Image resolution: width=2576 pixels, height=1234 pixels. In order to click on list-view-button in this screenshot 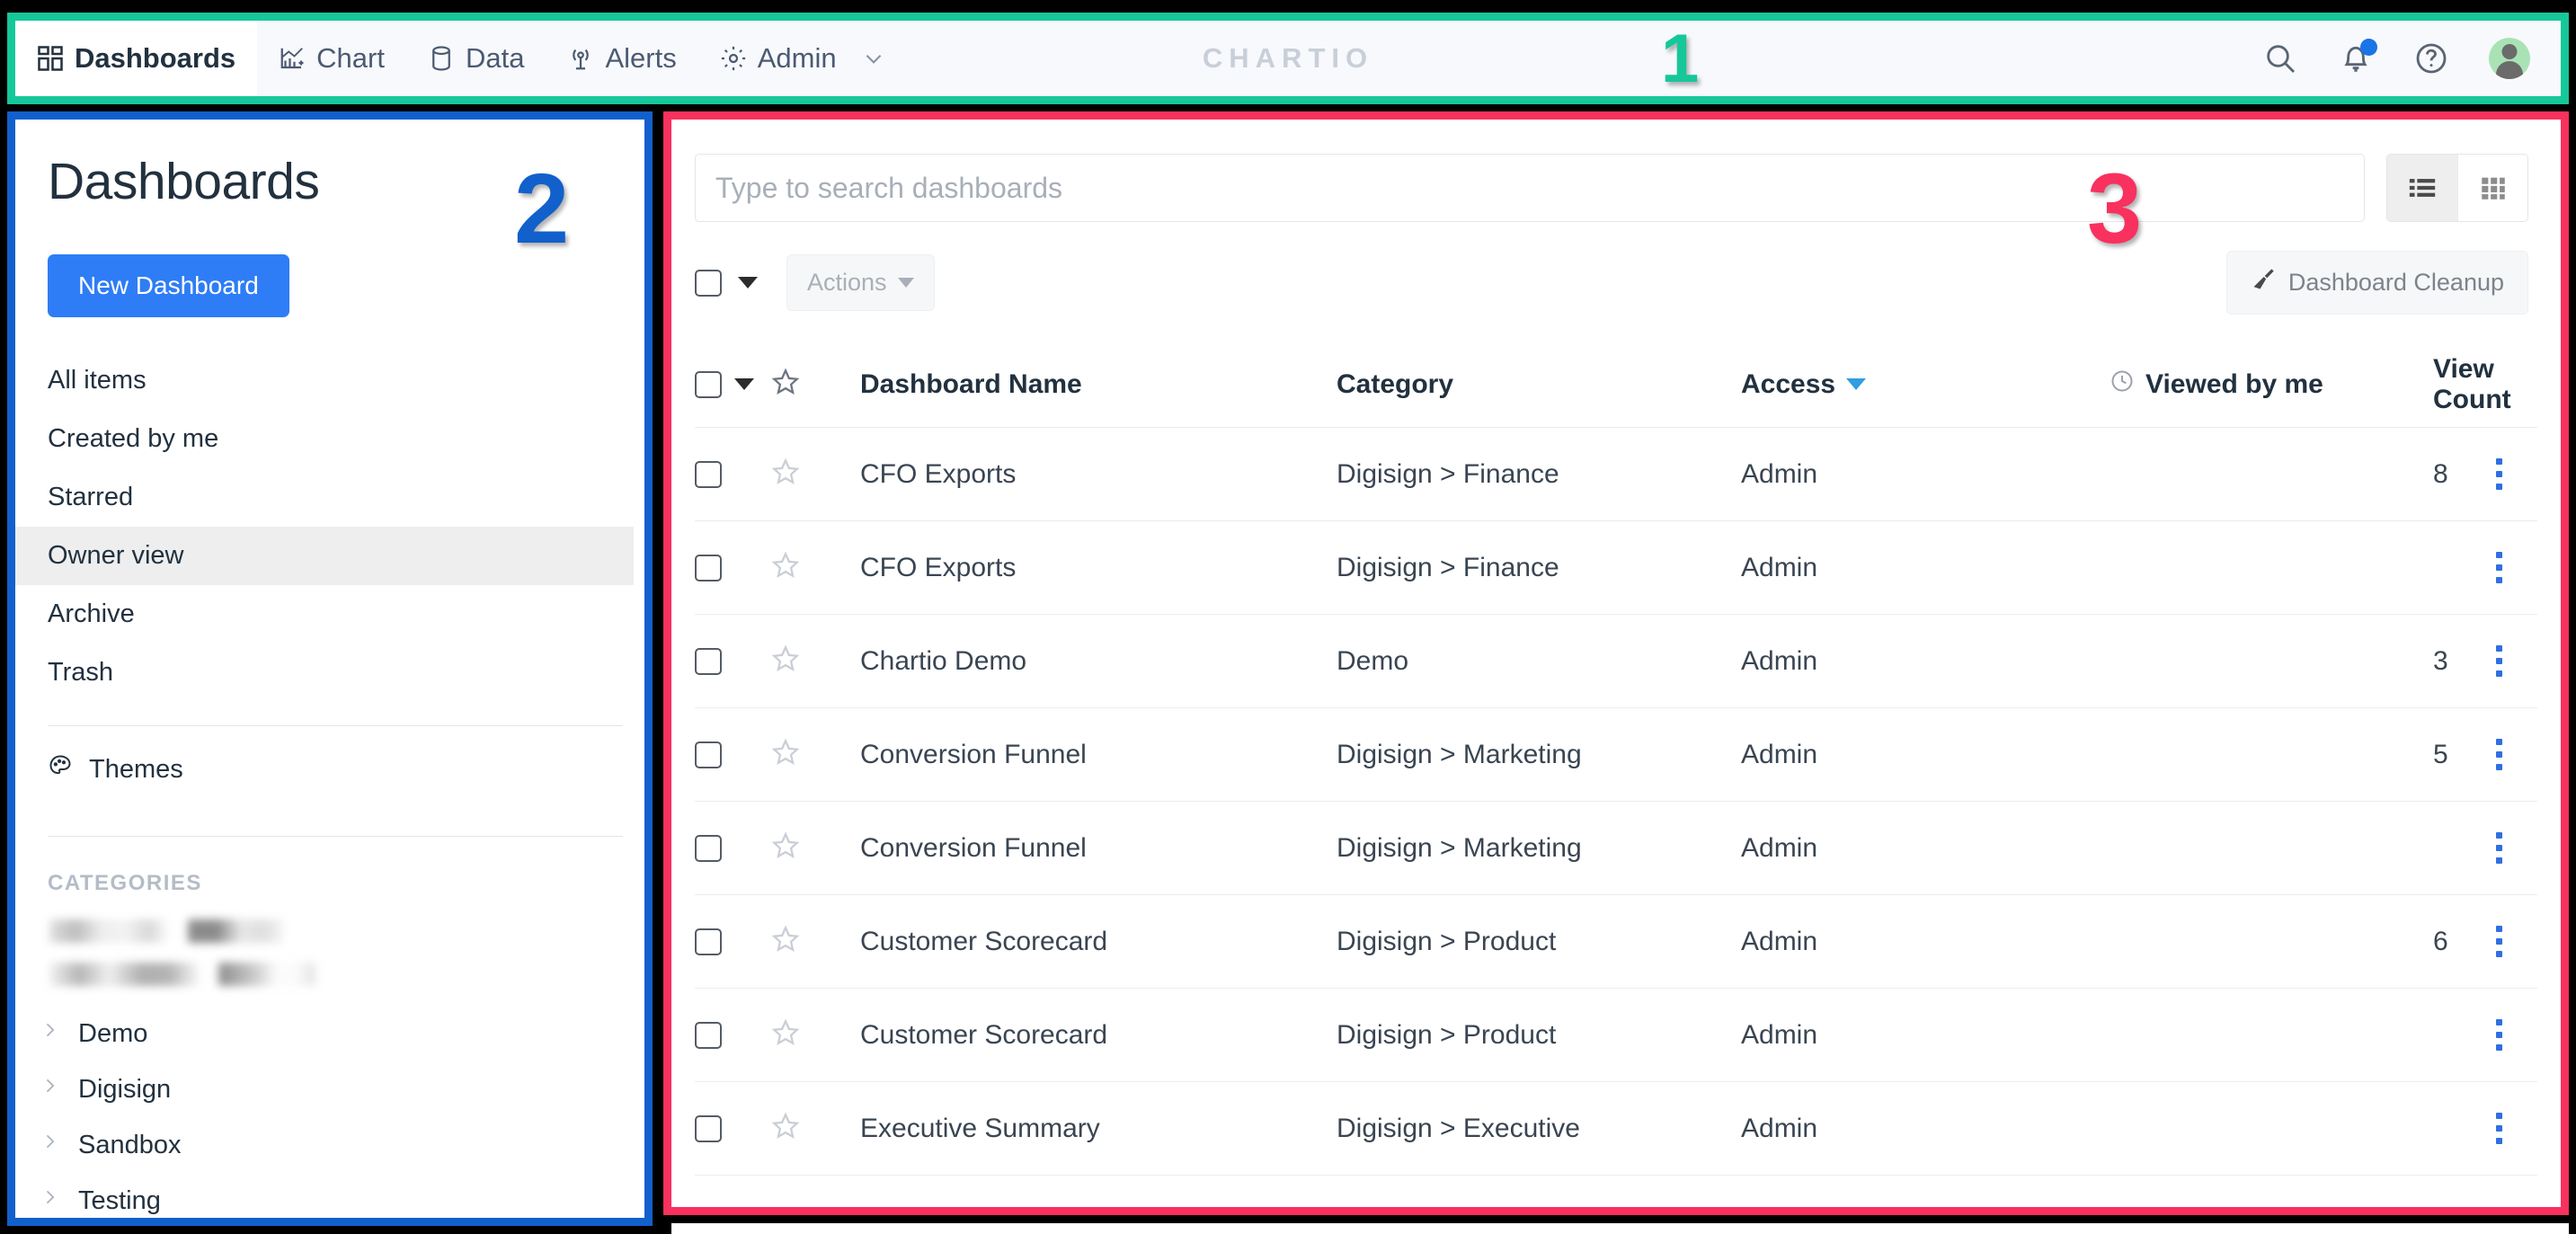, I will do `click(2422, 188)`.